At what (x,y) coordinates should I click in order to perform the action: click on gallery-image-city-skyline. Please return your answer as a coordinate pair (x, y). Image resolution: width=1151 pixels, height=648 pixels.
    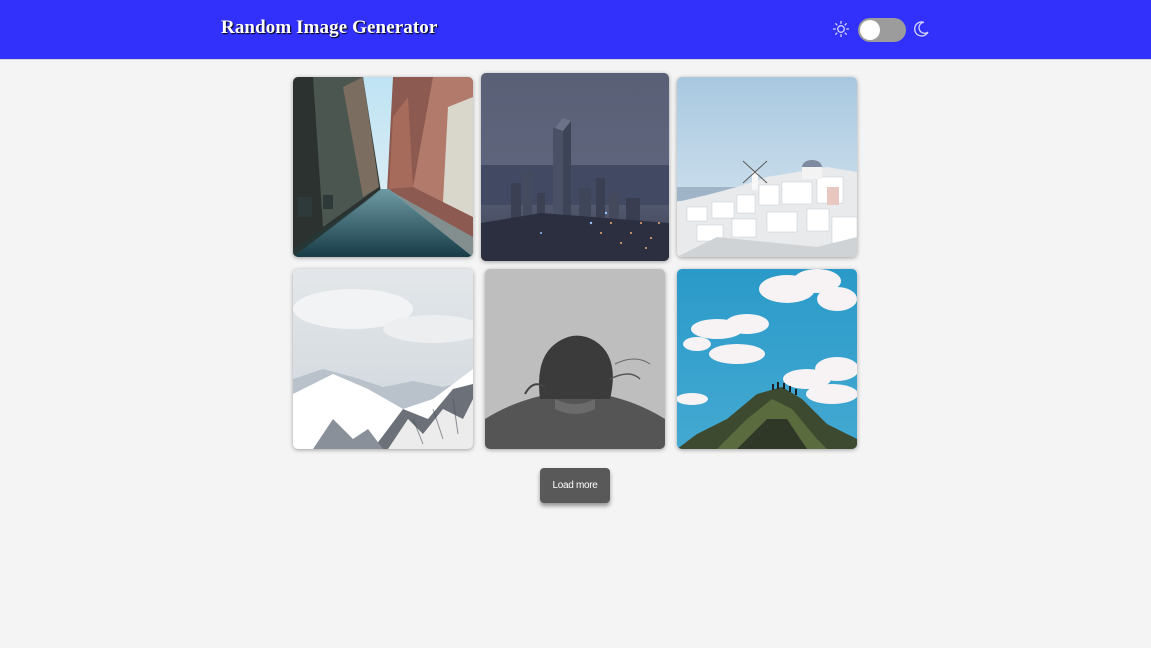
    Looking at the image, I should click on (575, 167).